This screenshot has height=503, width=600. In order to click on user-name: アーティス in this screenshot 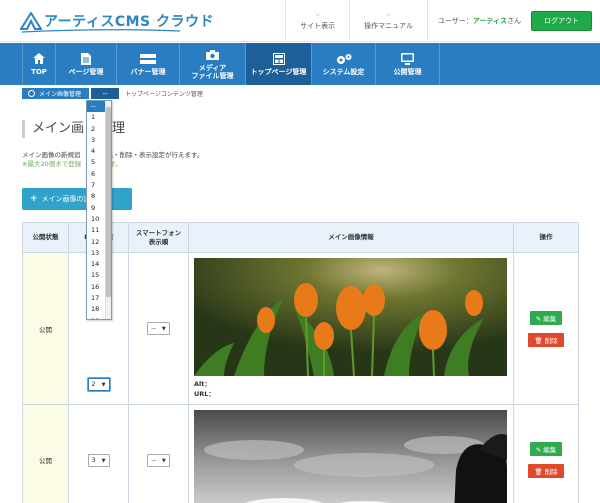, I will do `click(489, 21)`.